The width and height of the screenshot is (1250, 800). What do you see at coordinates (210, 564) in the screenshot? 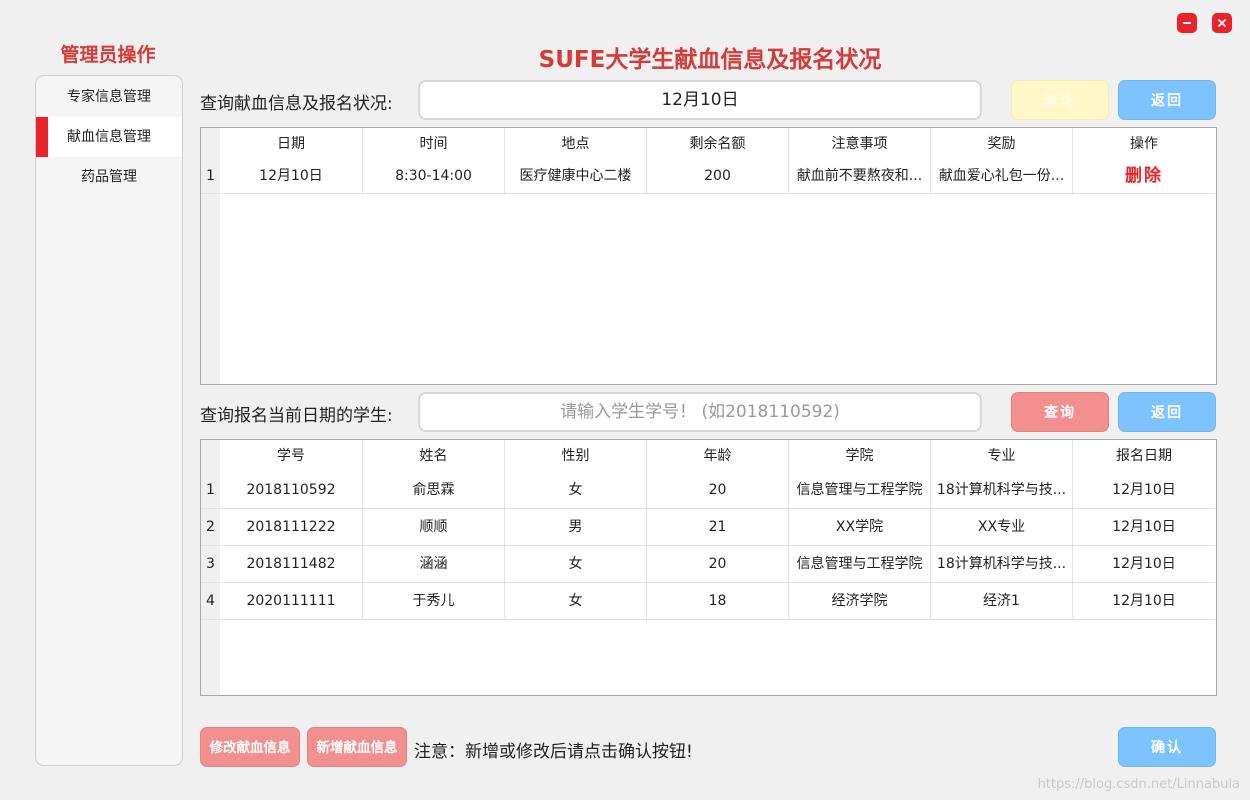
I see `row-number: 3` at bounding box center [210, 564].